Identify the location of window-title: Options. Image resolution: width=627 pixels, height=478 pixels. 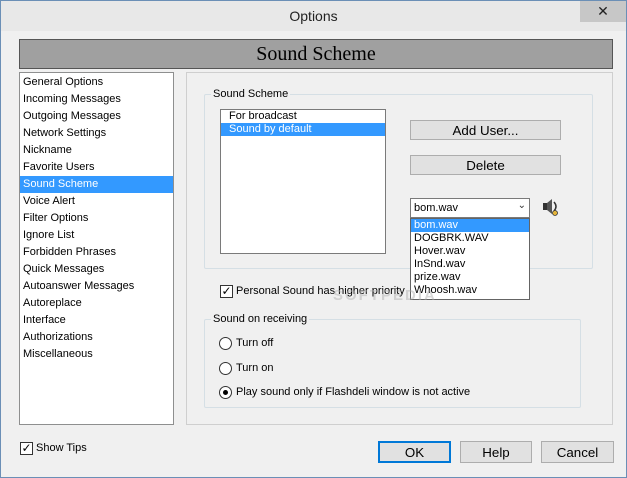
(313, 16).